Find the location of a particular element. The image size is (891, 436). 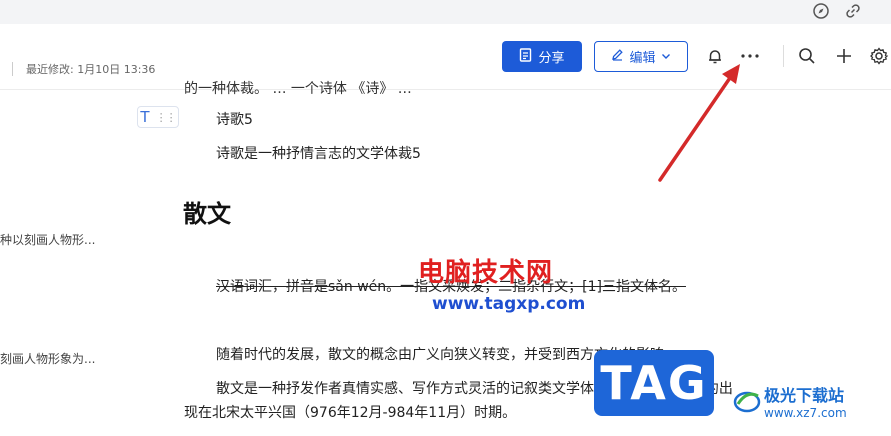

share-button-label: 分享 is located at coordinates (551, 58).